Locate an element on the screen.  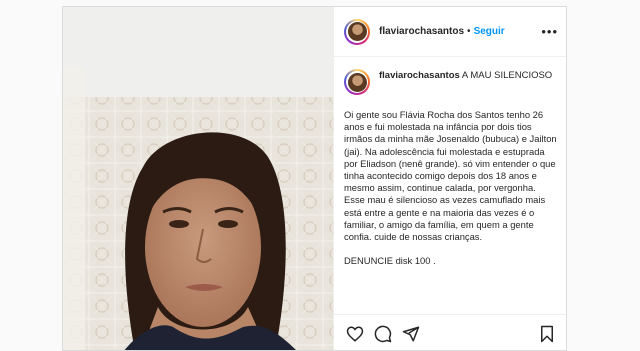
caption-avatar-ring is located at coordinates (357, 82).